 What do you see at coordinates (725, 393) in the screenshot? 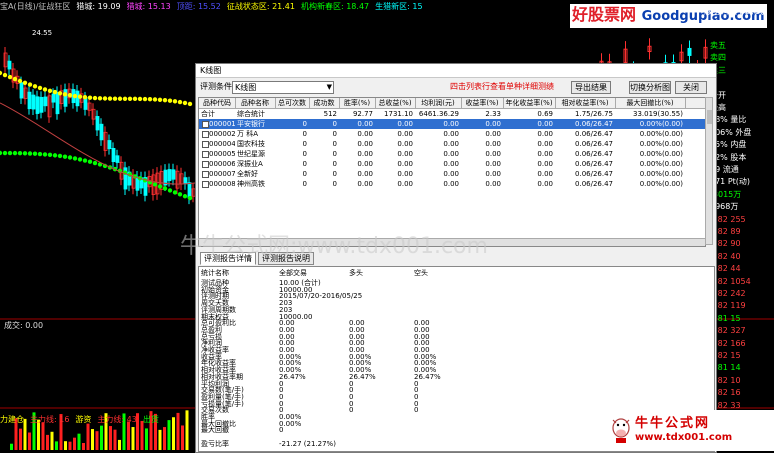
I see `quote-row: 5.82 16` at bounding box center [725, 393].